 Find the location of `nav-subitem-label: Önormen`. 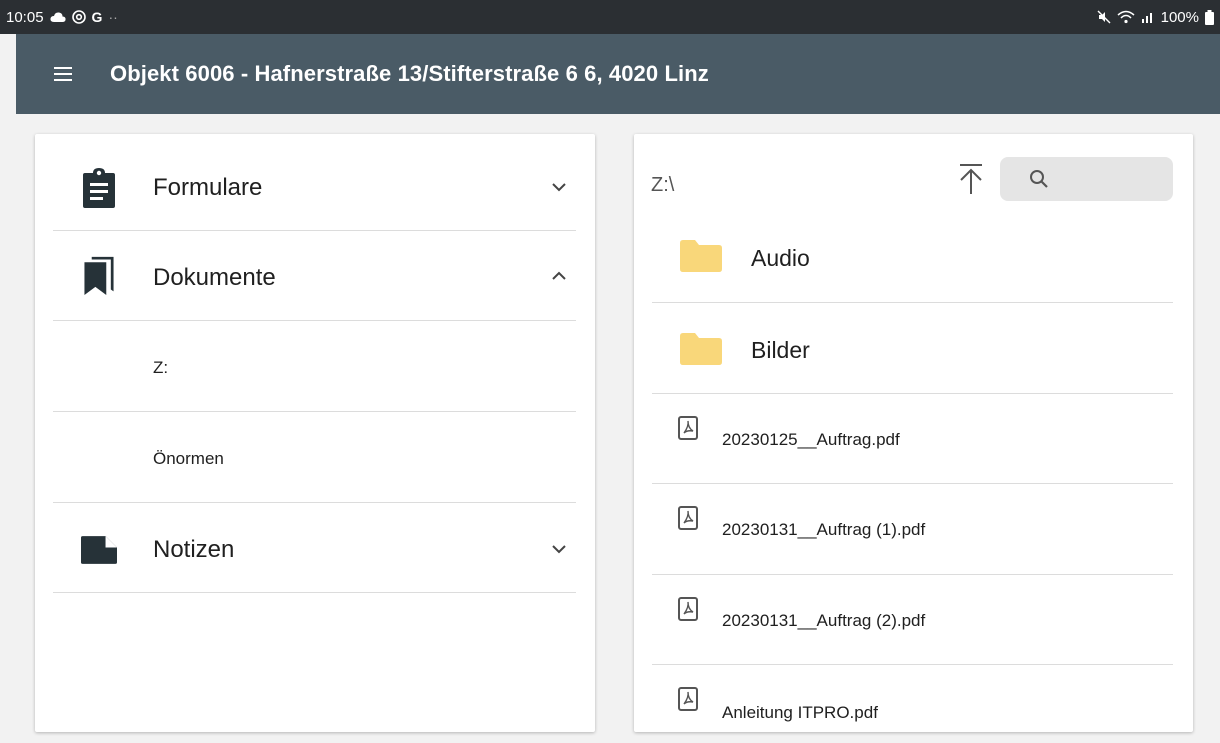

nav-subitem-label: Önormen is located at coordinates (188, 458).